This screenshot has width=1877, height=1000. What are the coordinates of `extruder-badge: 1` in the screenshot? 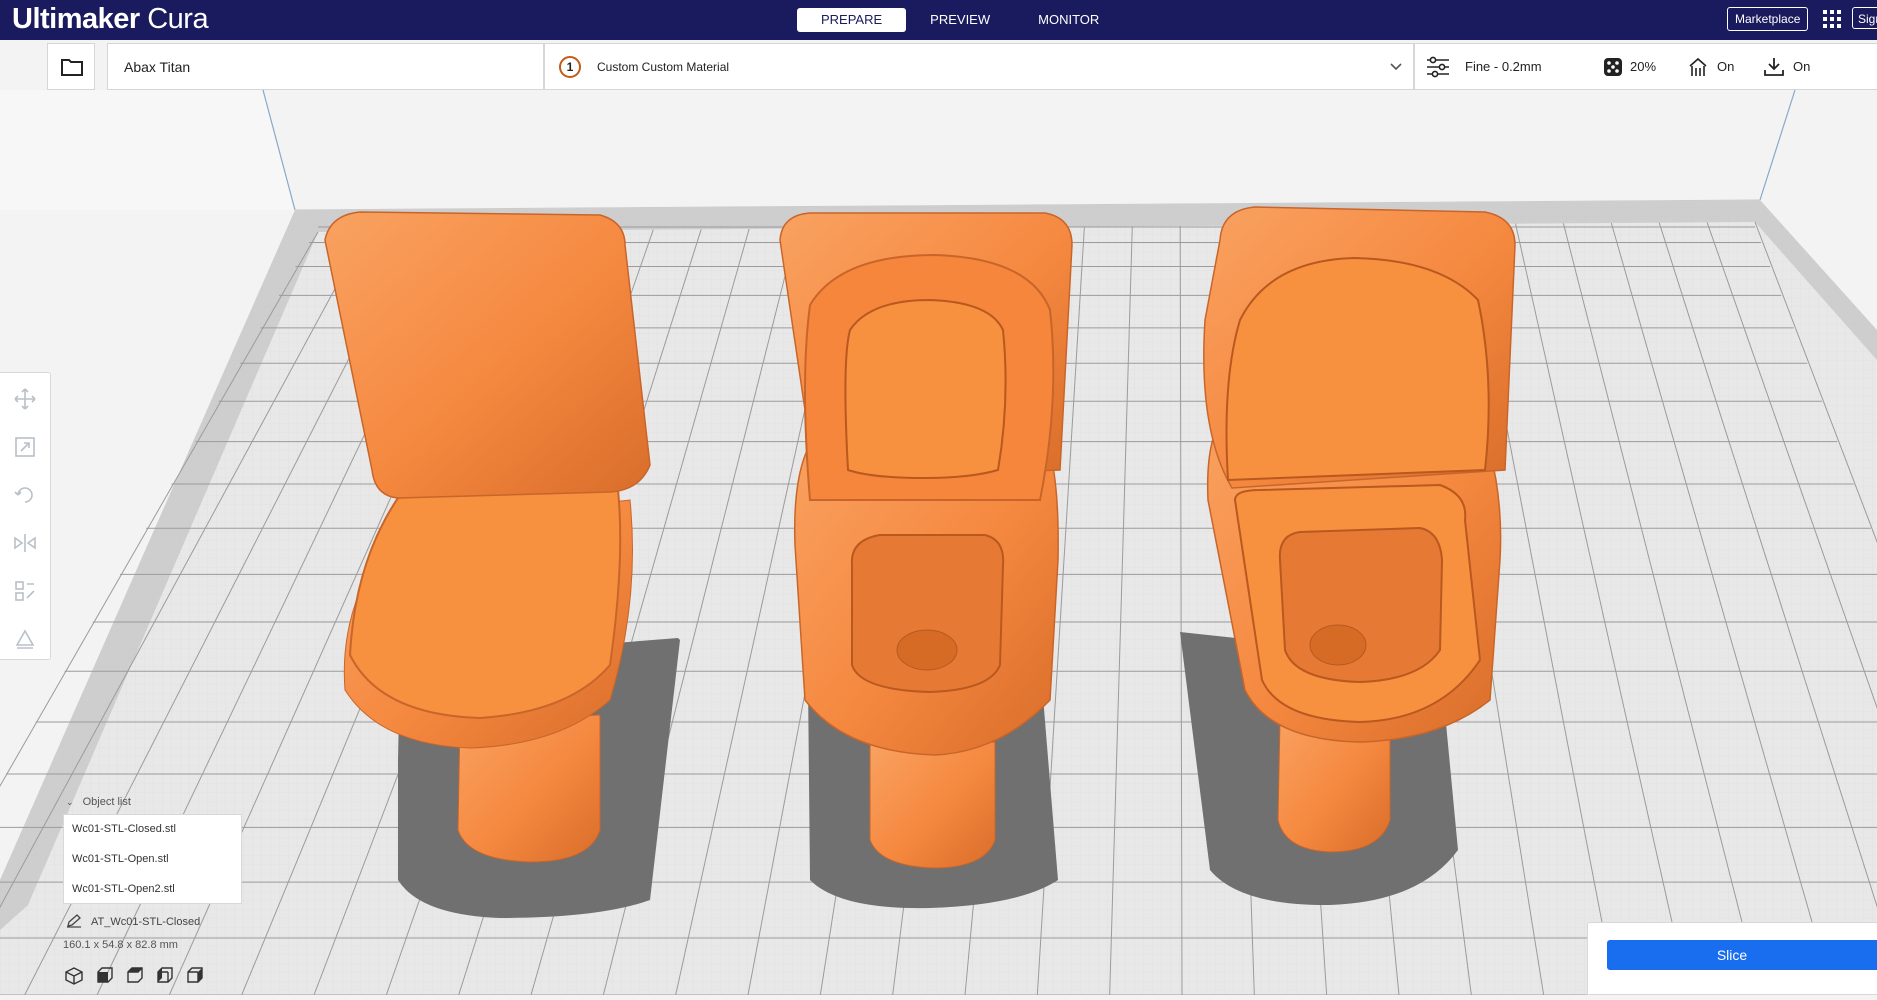 It's located at (570, 67).